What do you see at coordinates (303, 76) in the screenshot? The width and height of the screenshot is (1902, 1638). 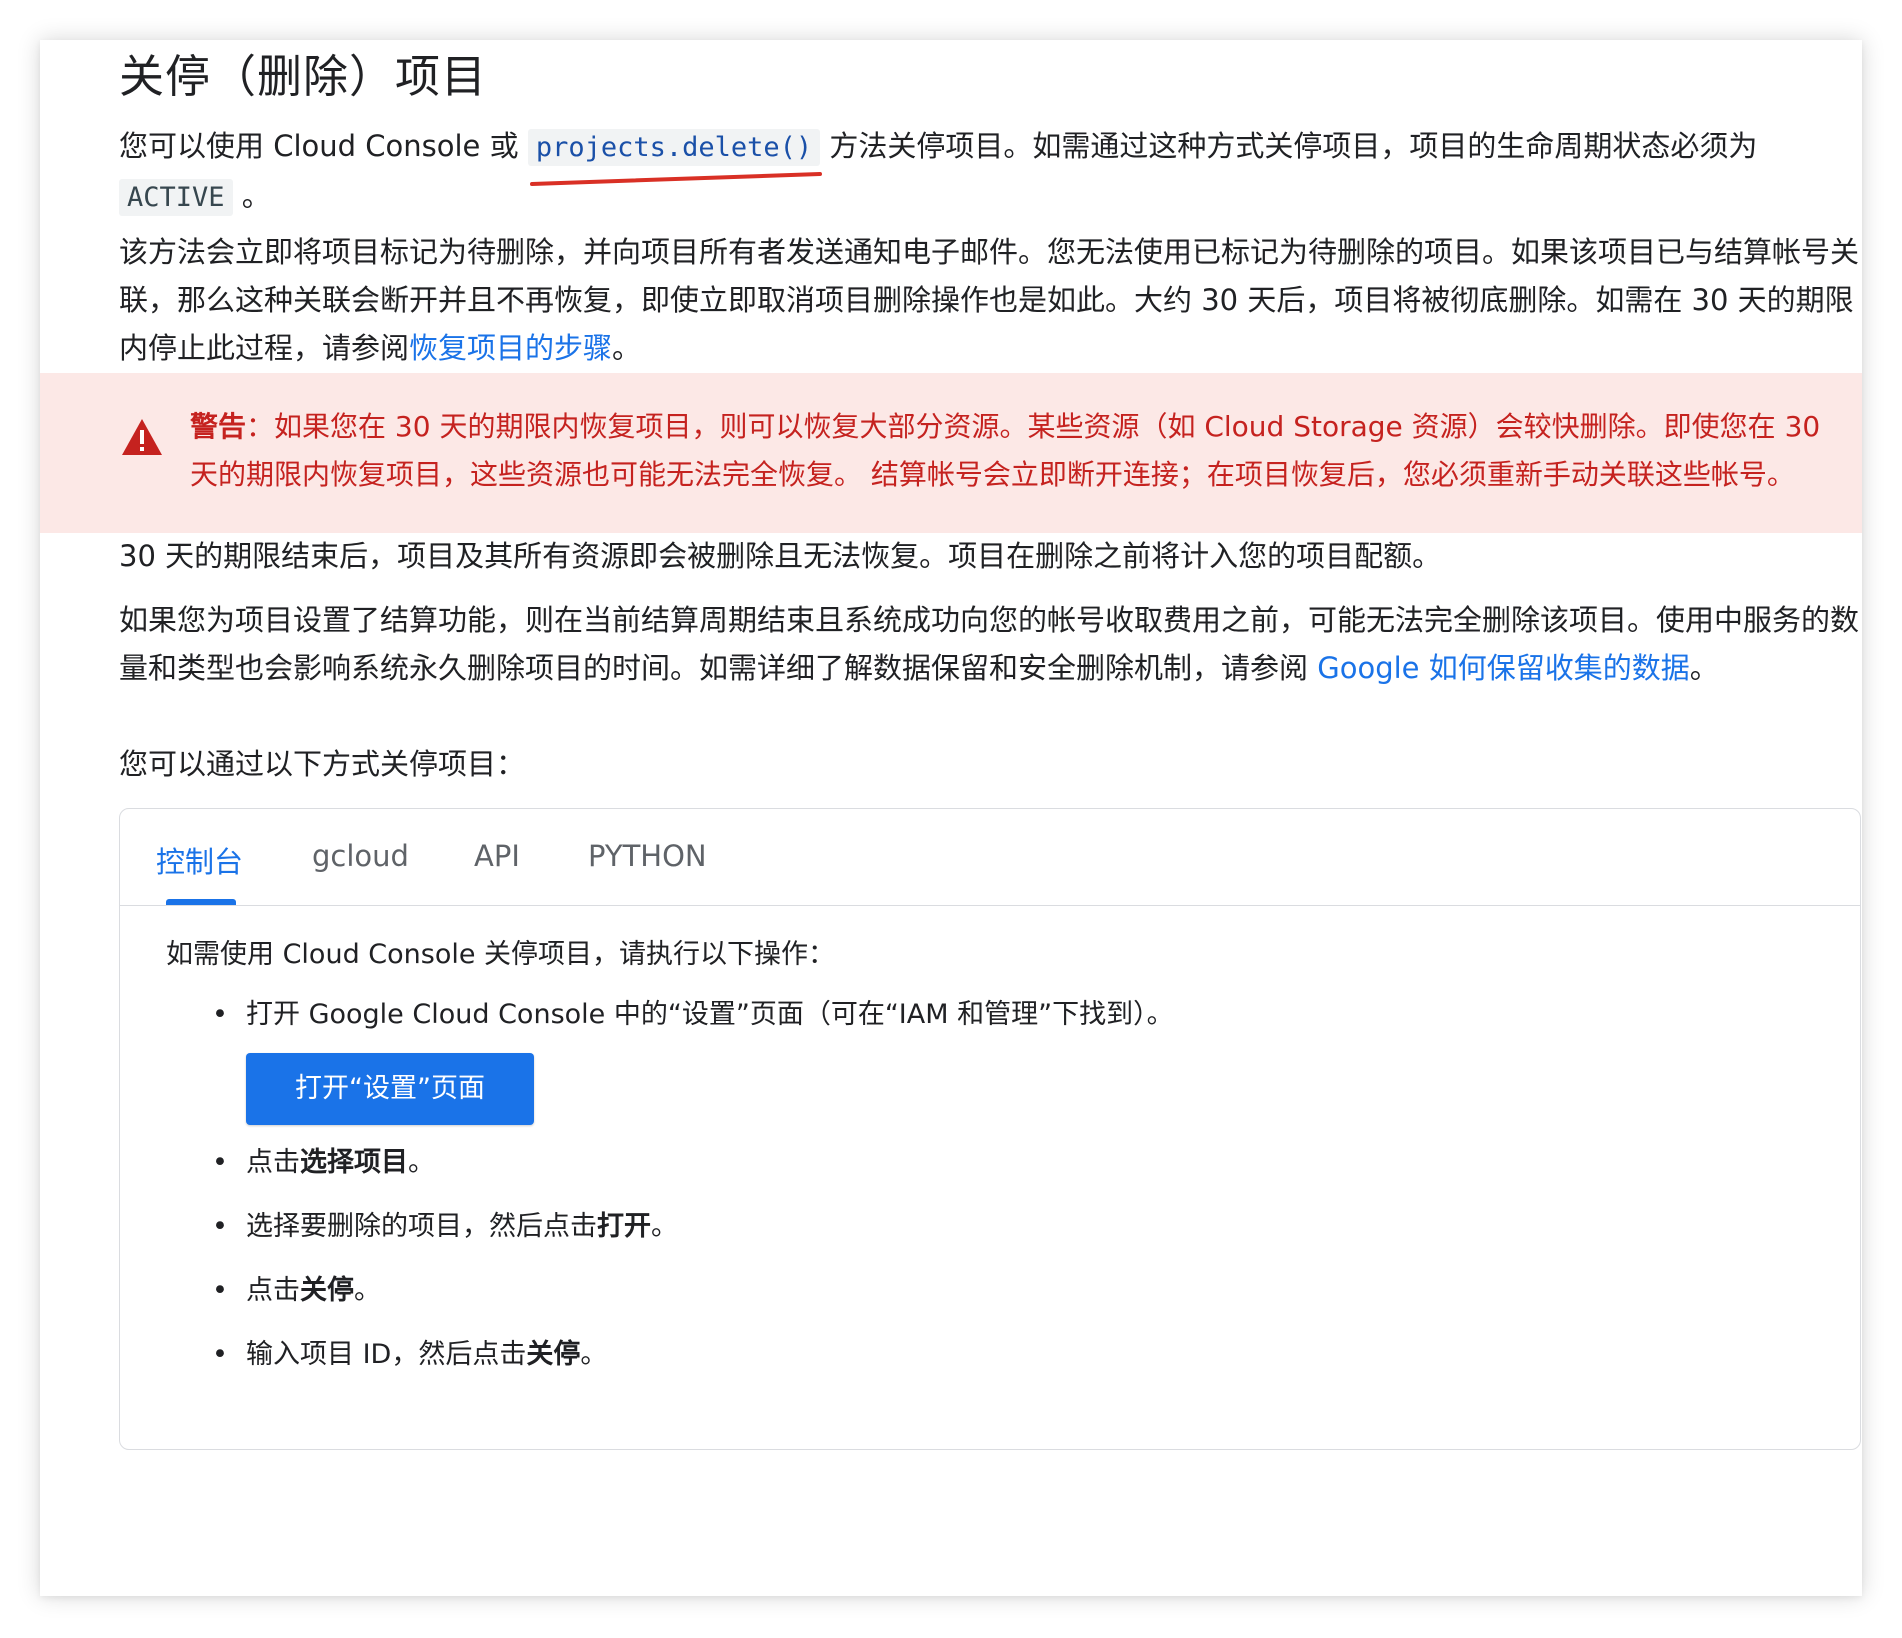 I see `page-title: 关停（删除）项目` at bounding box center [303, 76].